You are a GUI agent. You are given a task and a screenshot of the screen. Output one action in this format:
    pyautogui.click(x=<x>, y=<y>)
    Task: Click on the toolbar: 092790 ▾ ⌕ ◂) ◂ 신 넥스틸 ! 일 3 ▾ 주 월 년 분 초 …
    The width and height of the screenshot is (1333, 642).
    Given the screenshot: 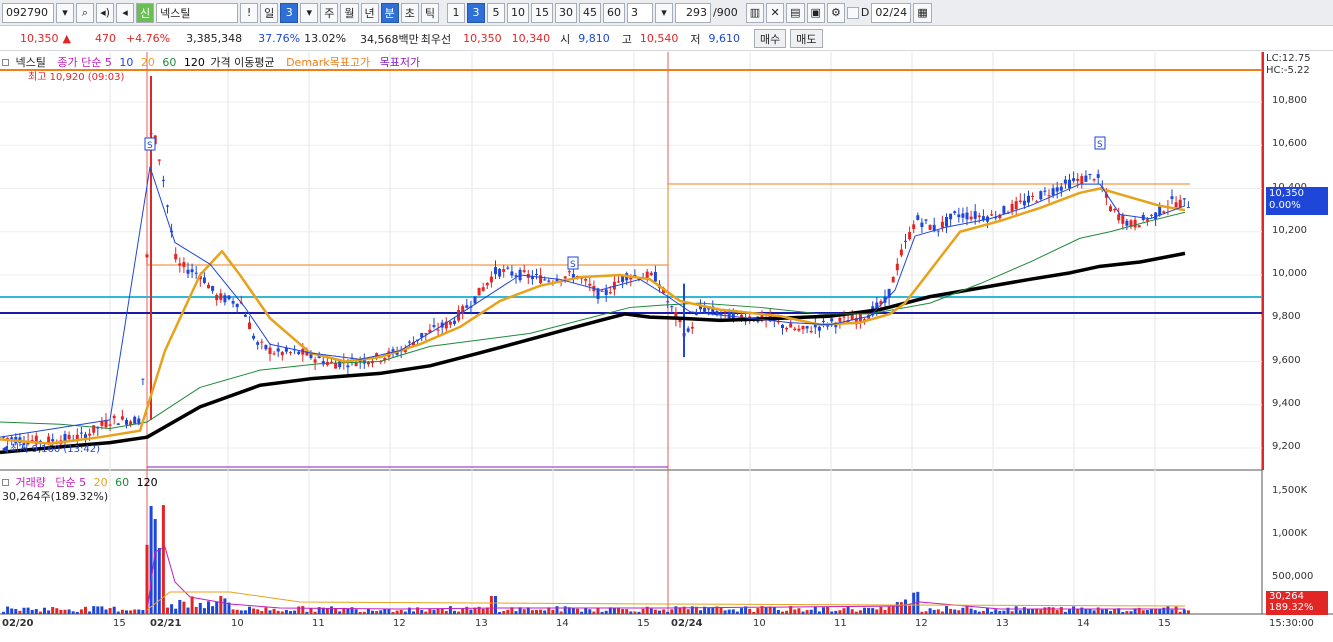 What is the action you would take?
    pyautogui.click(x=666, y=13)
    